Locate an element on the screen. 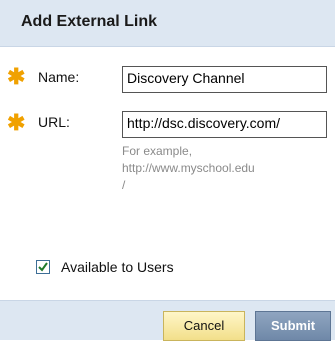 This screenshot has width=335, height=341. available-to-users-checkbox is located at coordinates (43, 267).